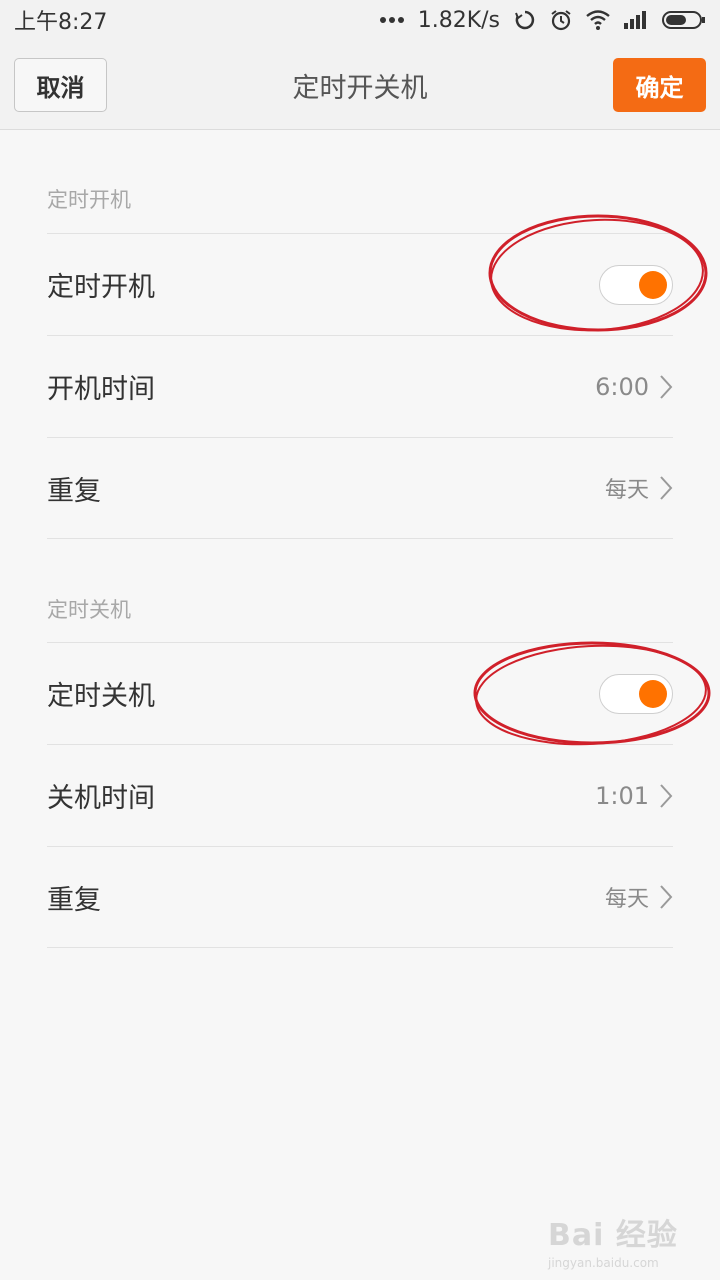 The height and width of the screenshot is (1280, 720). Describe the element at coordinates (626, 899) in the screenshot. I see `power-off-repeat-value: 每天` at that location.